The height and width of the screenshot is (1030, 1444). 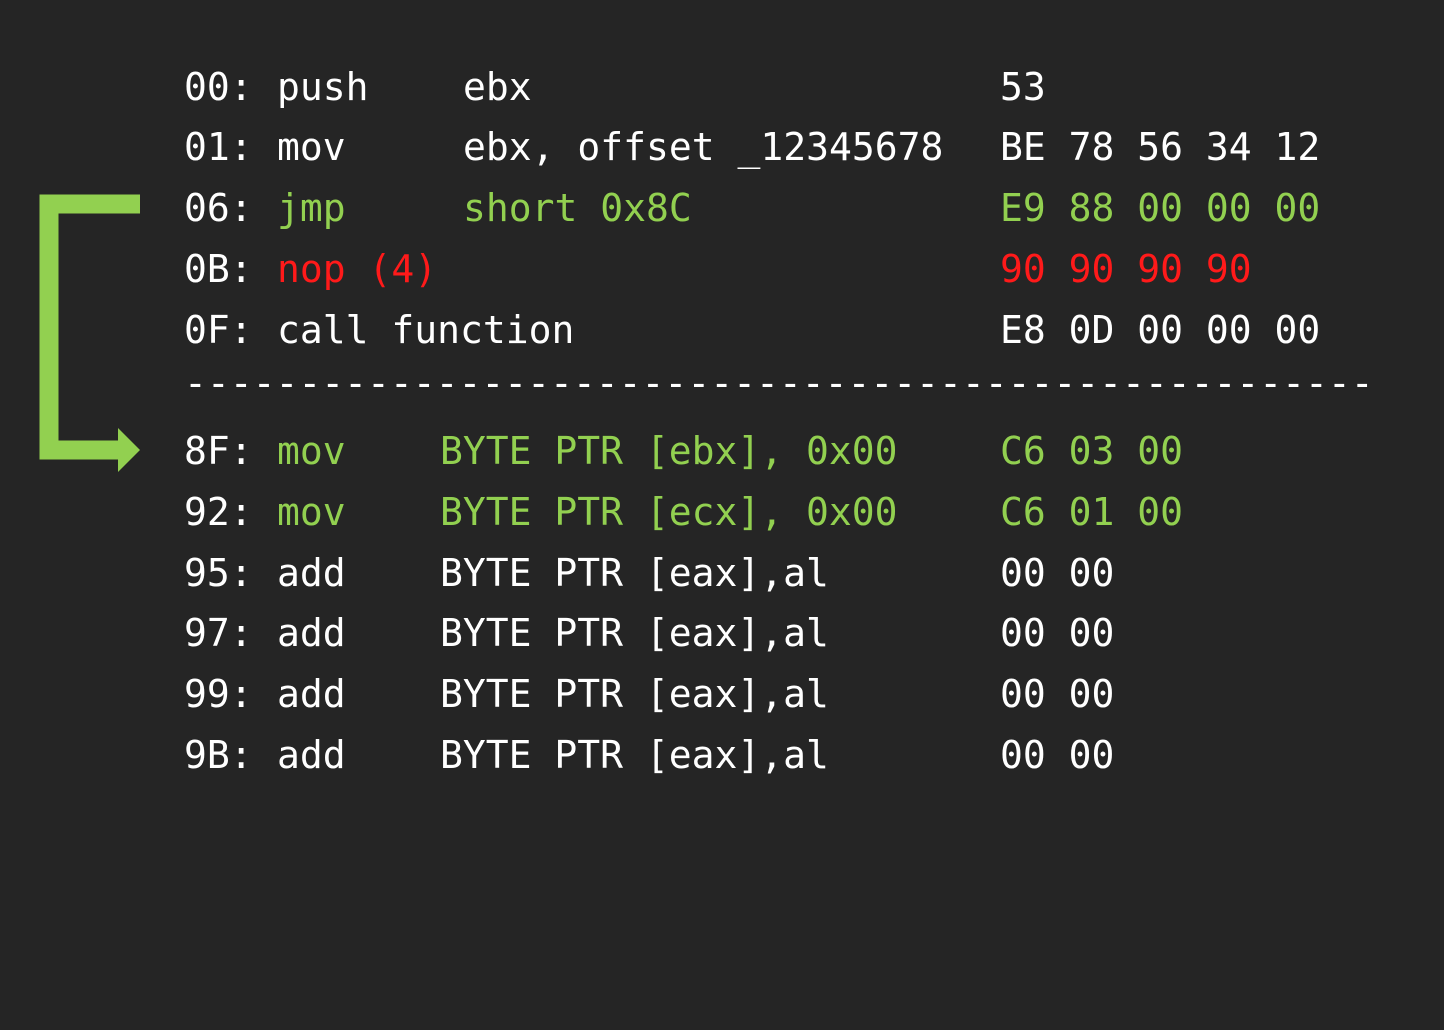 I want to click on instruction-row-92: 92: mov BYTE PTR [ecx], 0x00 C6 01 00, so click(x=722, y=512).